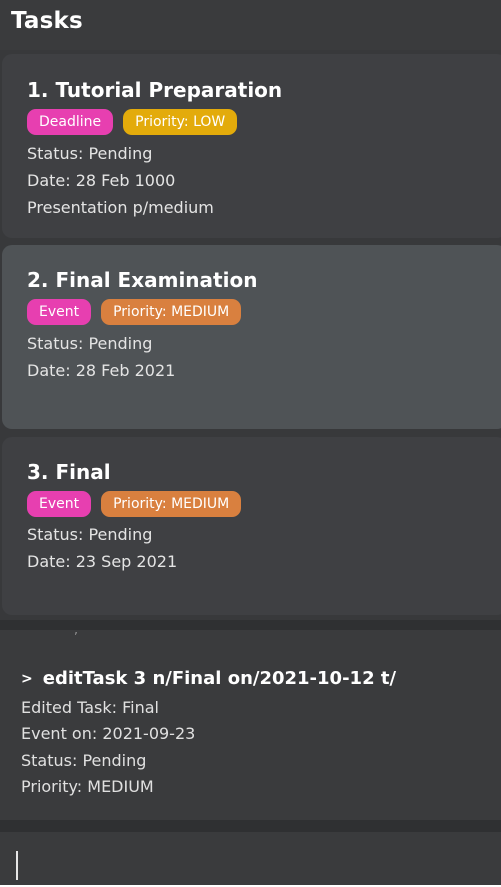 The height and width of the screenshot is (887, 501). I want to click on priority-tag: Priority: LOW, so click(180, 122).